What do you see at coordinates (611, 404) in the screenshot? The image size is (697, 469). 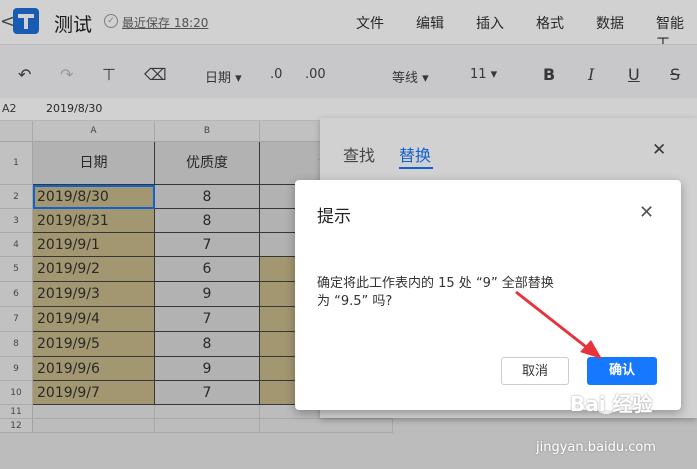 I see `watermark-brand: Bai 经验` at bounding box center [611, 404].